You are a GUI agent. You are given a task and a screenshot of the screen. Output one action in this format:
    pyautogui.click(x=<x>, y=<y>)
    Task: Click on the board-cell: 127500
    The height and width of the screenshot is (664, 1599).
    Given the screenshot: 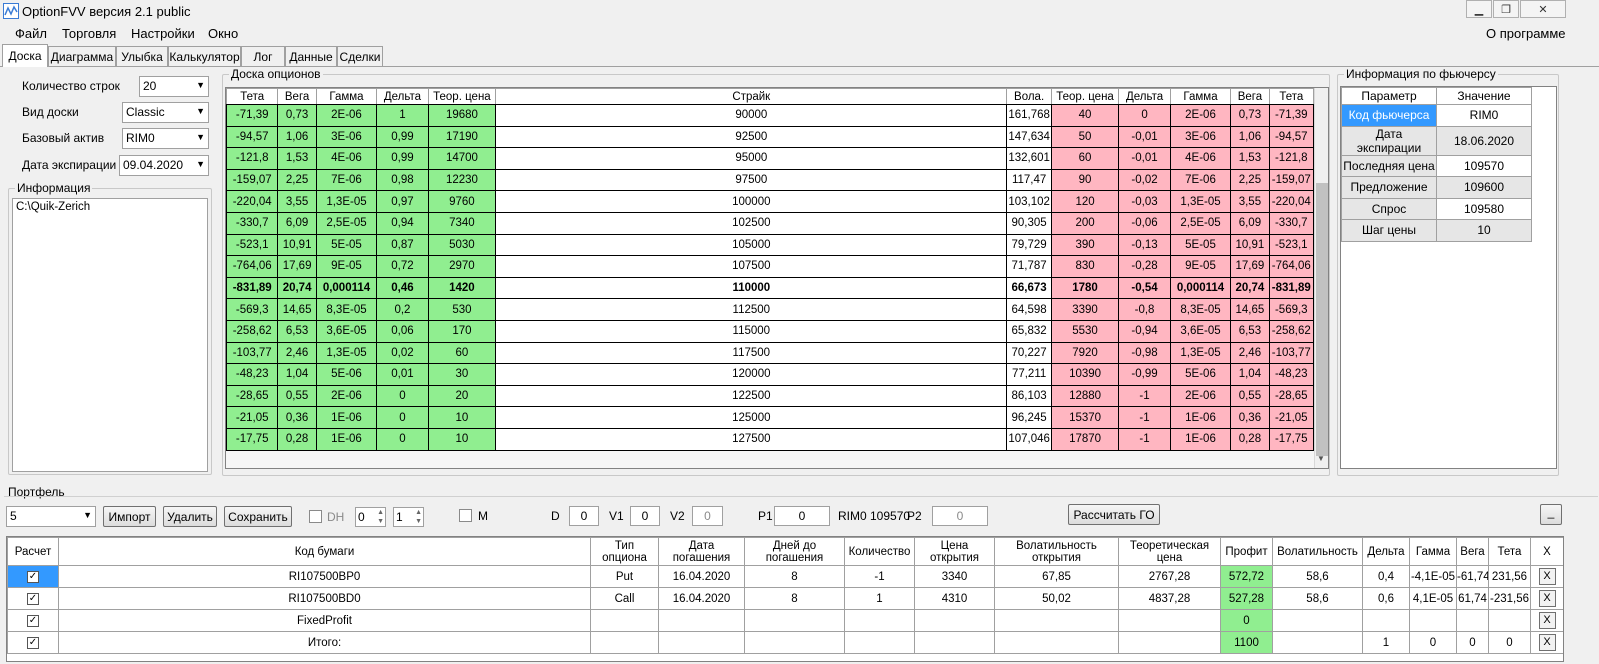 What is the action you would take?
    pyautogui.click(x=751, y=439)
    